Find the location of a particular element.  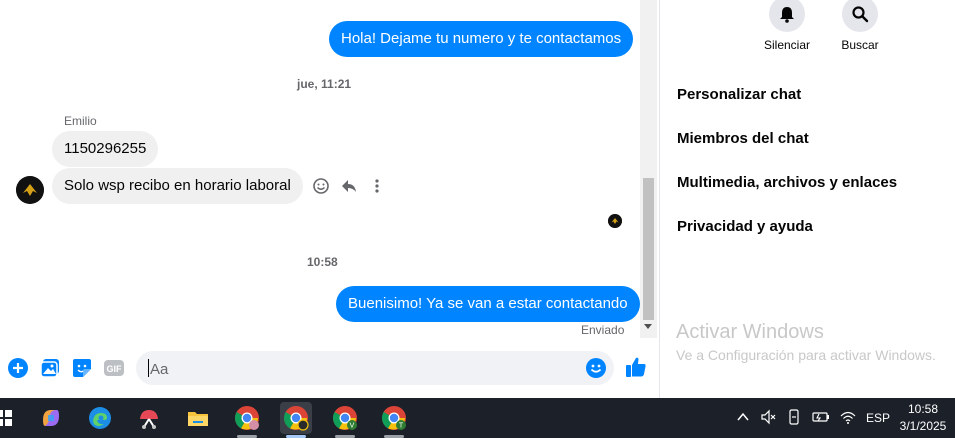

avatar is located at coordinates (30, 190).